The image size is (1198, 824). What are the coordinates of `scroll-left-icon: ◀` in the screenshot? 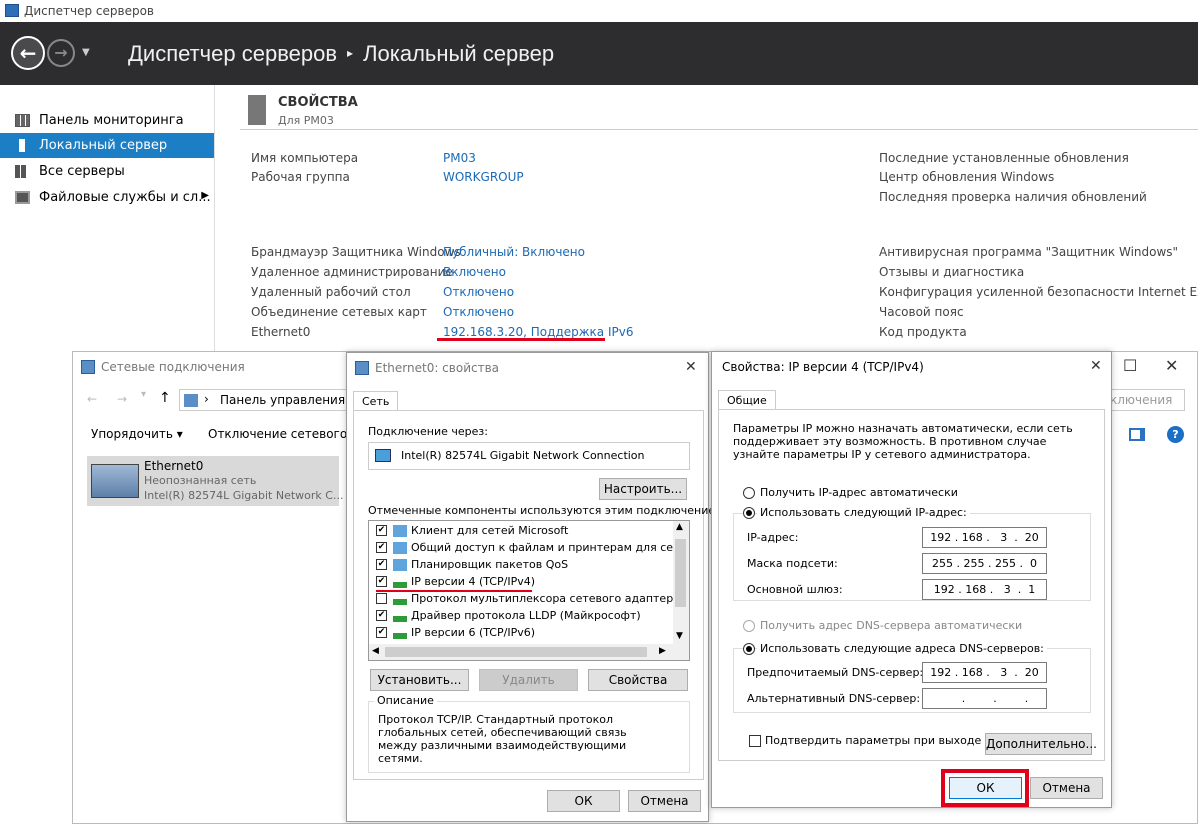 It's located at (375, 651).